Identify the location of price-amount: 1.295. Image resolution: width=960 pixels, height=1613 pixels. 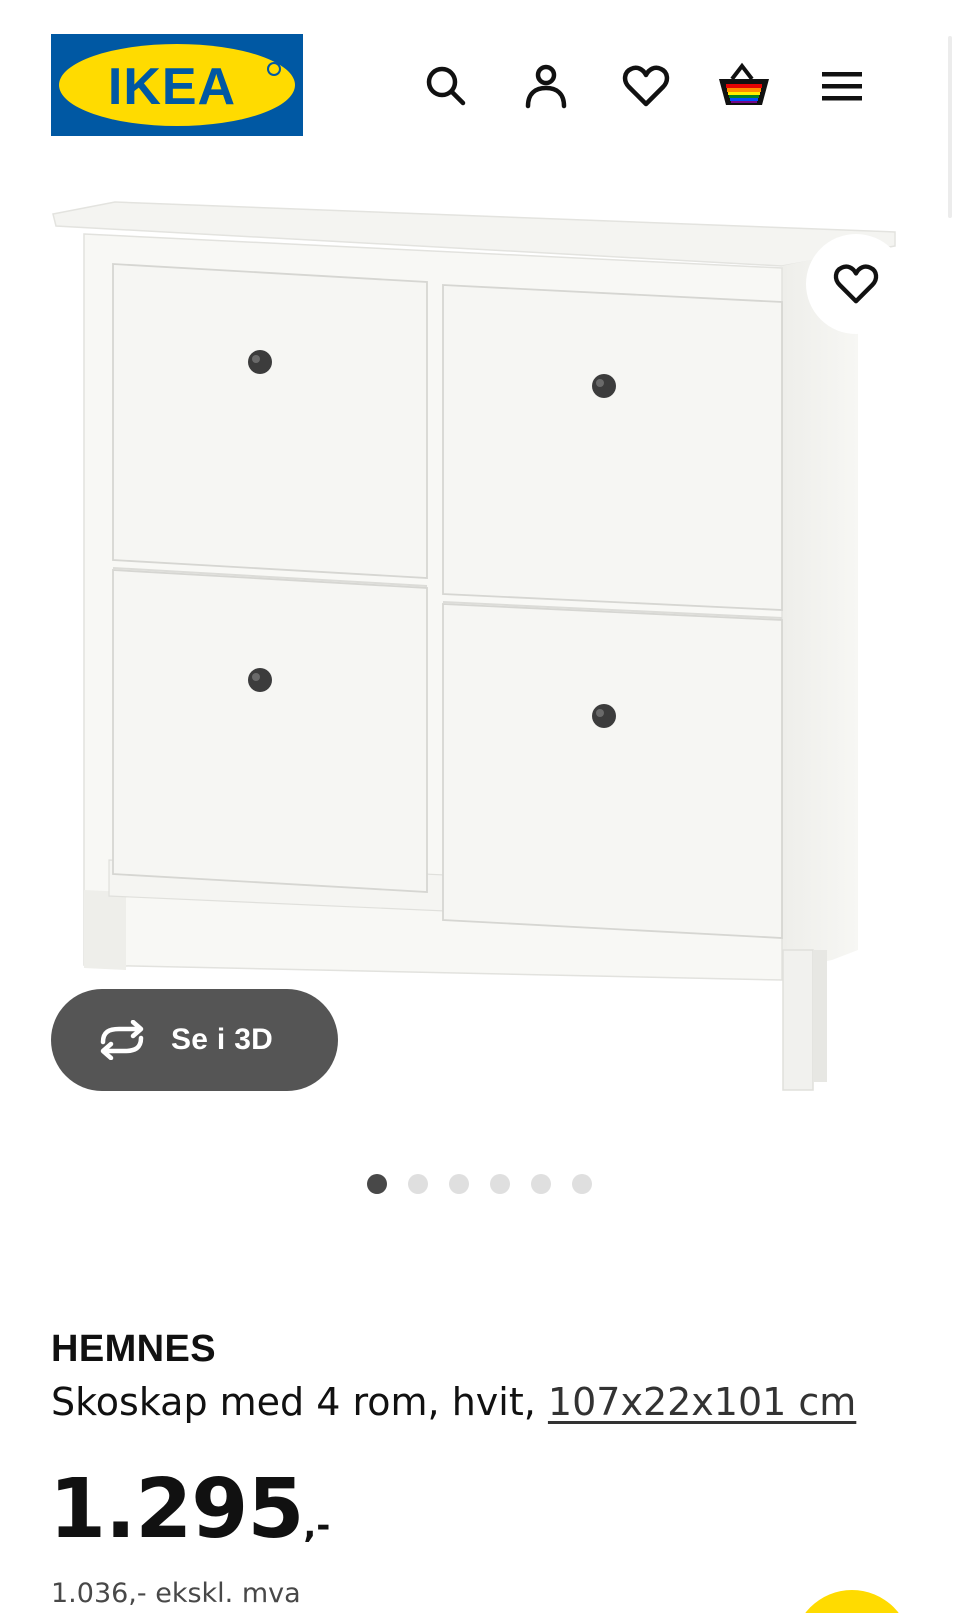
(176, 1509).